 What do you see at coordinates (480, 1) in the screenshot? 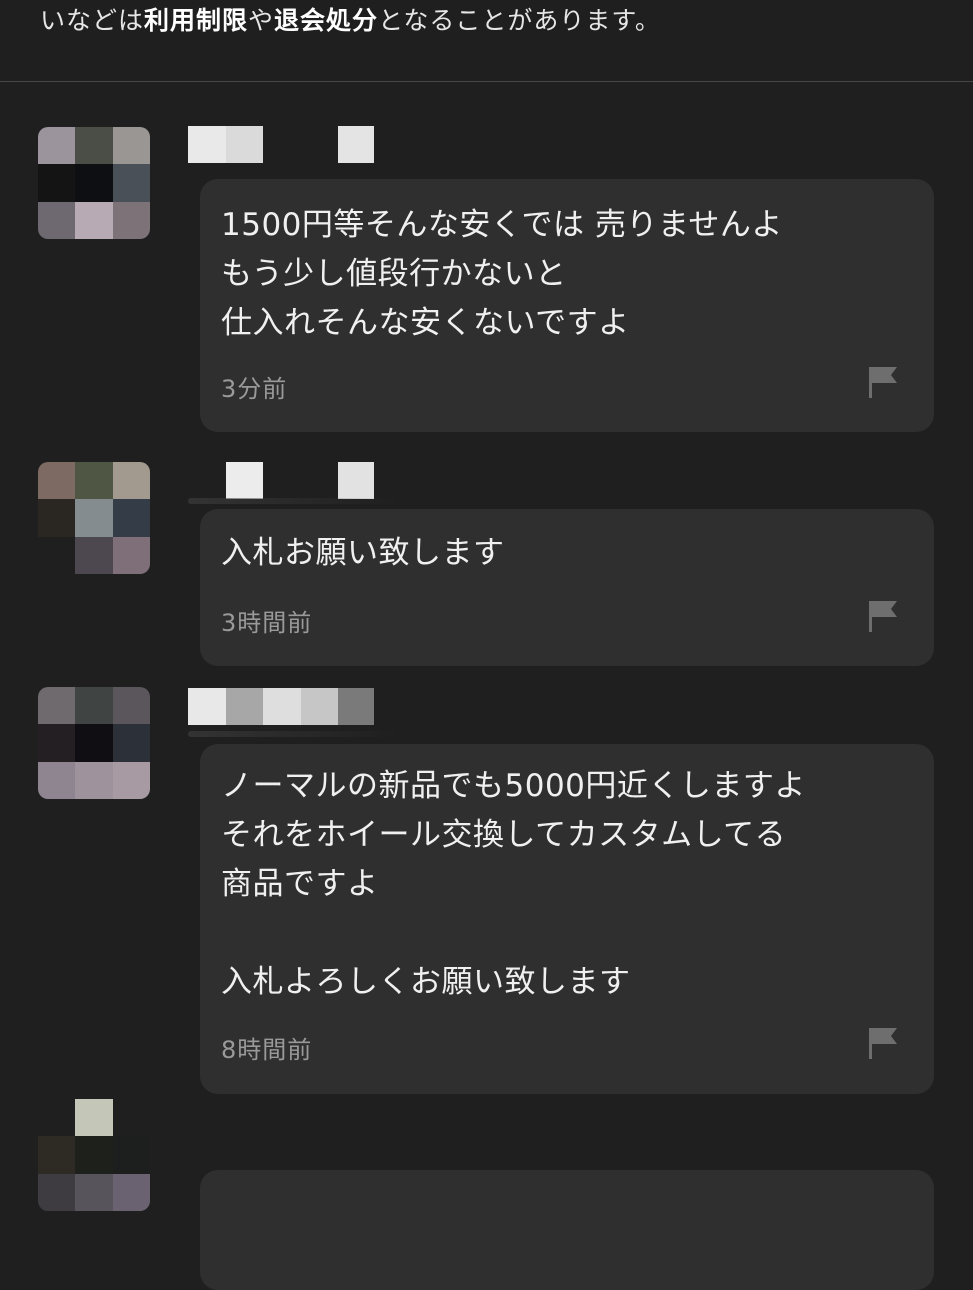
I see `cut-off-text-line` at bounding box center [480, 1].